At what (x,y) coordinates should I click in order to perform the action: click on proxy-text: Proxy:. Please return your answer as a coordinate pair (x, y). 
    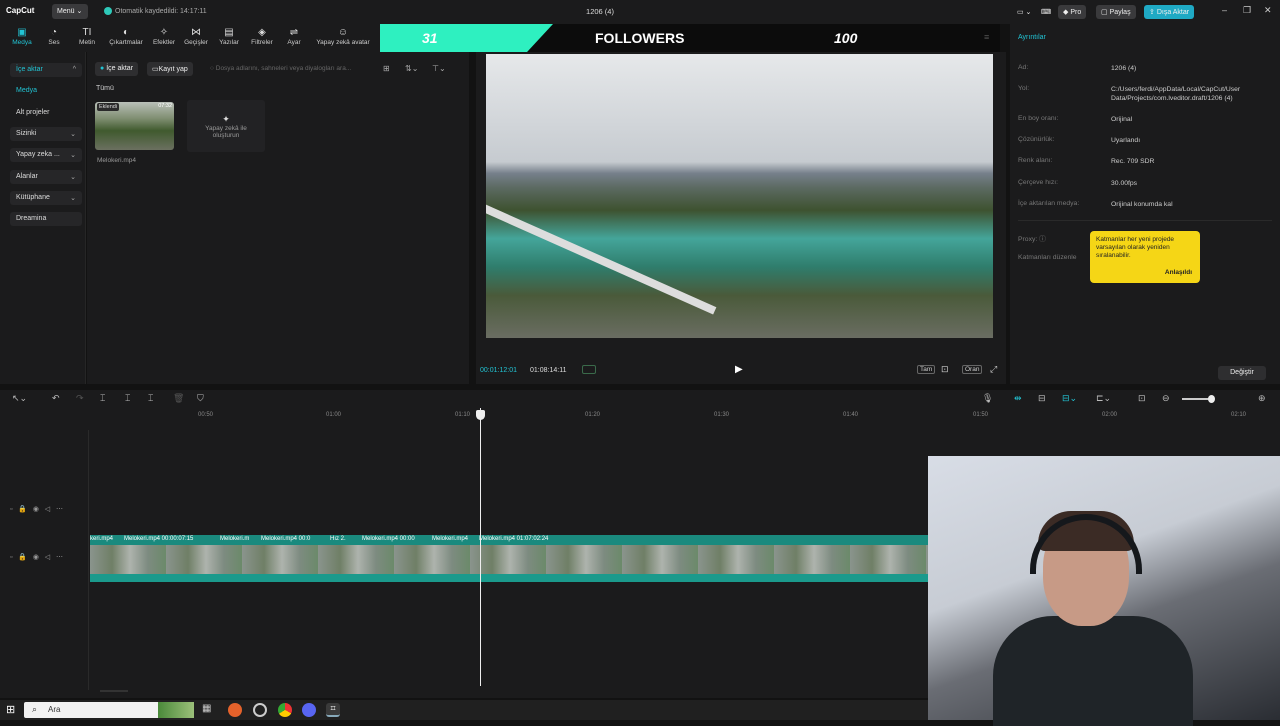
    Looking at the image, I should click on (1028, 239).